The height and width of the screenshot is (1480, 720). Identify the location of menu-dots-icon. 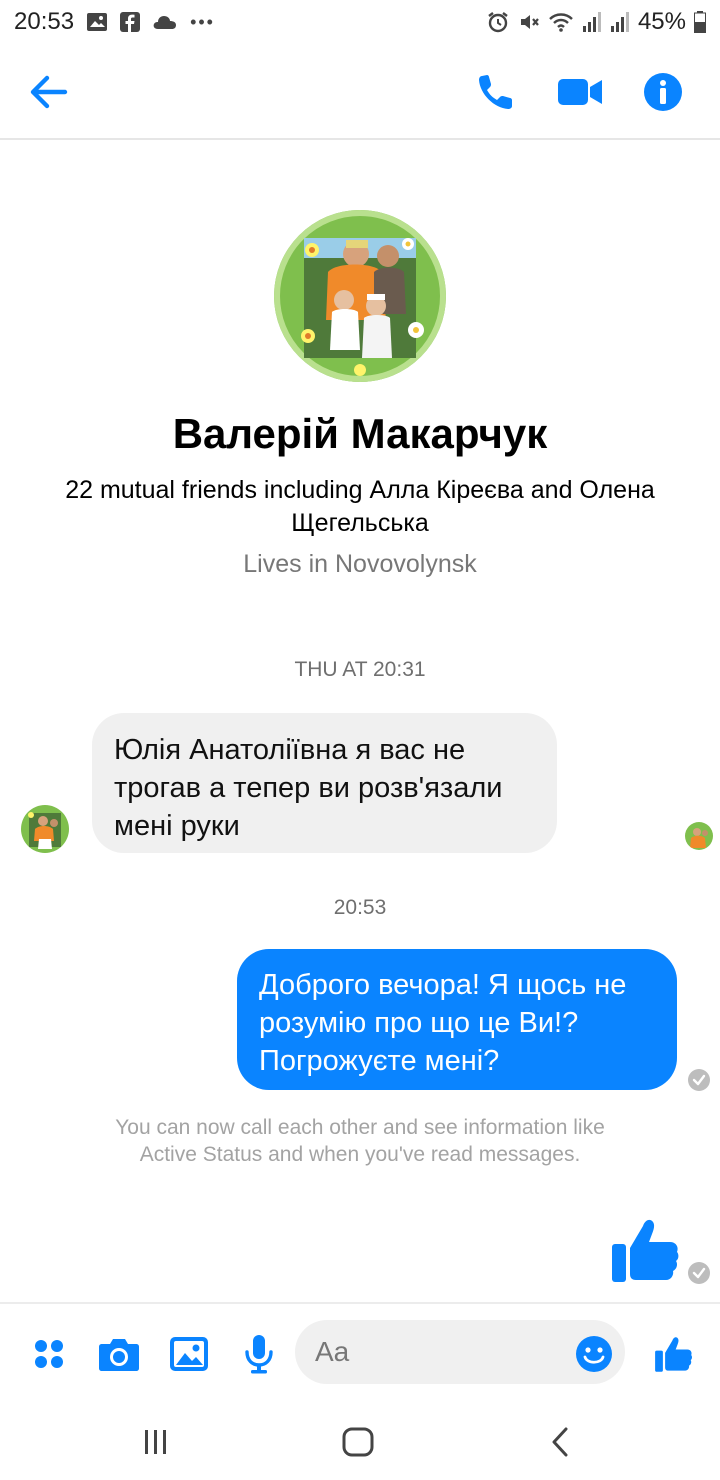
(49, 1354).